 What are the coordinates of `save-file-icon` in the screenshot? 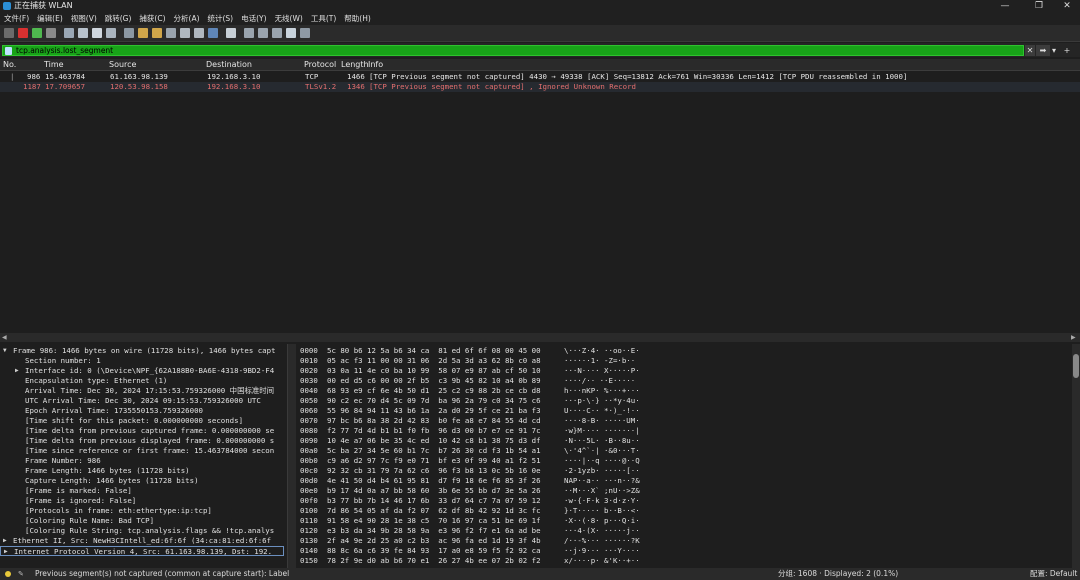 It's located at (83, 33).